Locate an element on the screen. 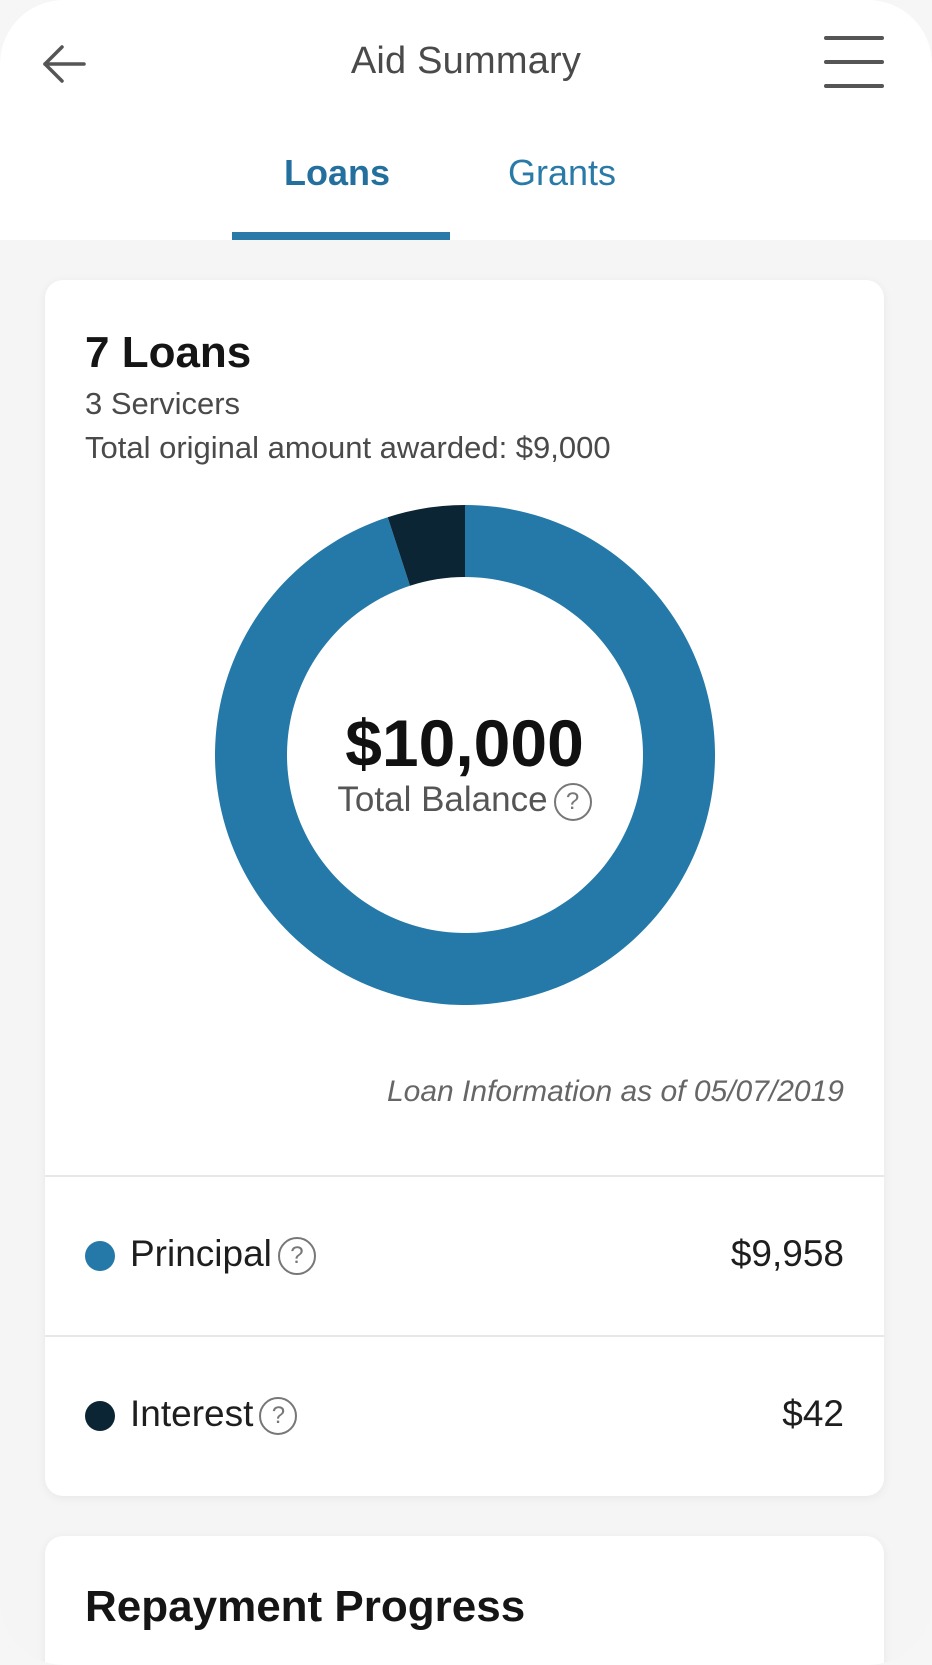 The image size is (932, 1665). interest-label-row: Interest? is located at coordinates (214, 1414).